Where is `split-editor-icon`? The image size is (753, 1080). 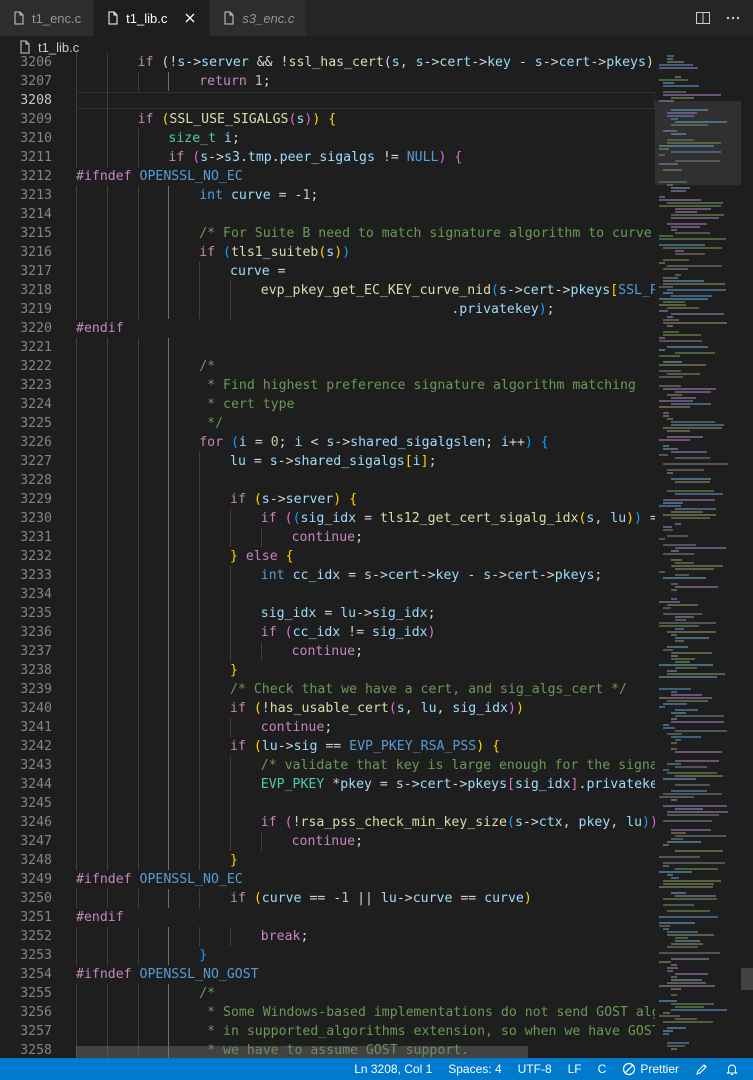
split-editor-icon is located at coordinates (703, 18).